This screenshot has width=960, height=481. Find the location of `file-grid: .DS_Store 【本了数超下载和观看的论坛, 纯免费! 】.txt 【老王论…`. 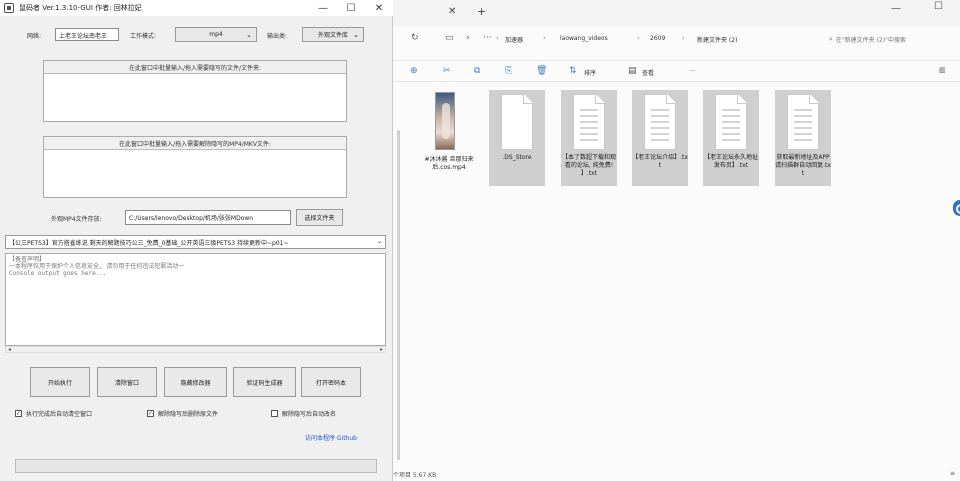

file-grid: .DS_Store 【本了数超下载和观看的论坛, 纯免费! 】.txt 【老王论… is located at coordinates (676, 143).